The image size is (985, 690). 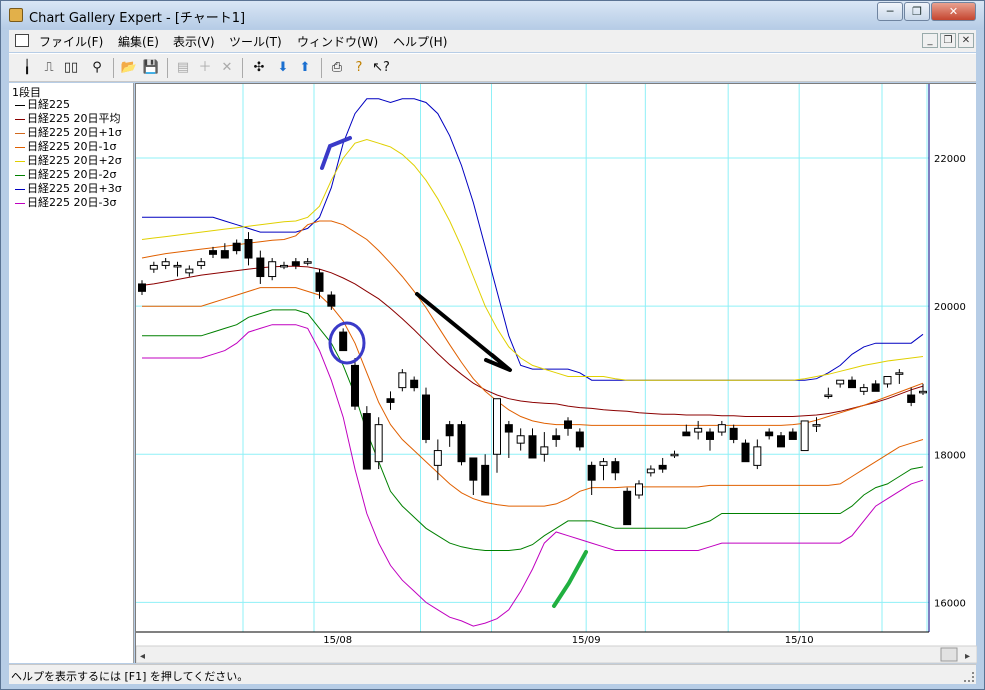 I want to click on horizontal-scrollbar, so click(x=556, y=654).